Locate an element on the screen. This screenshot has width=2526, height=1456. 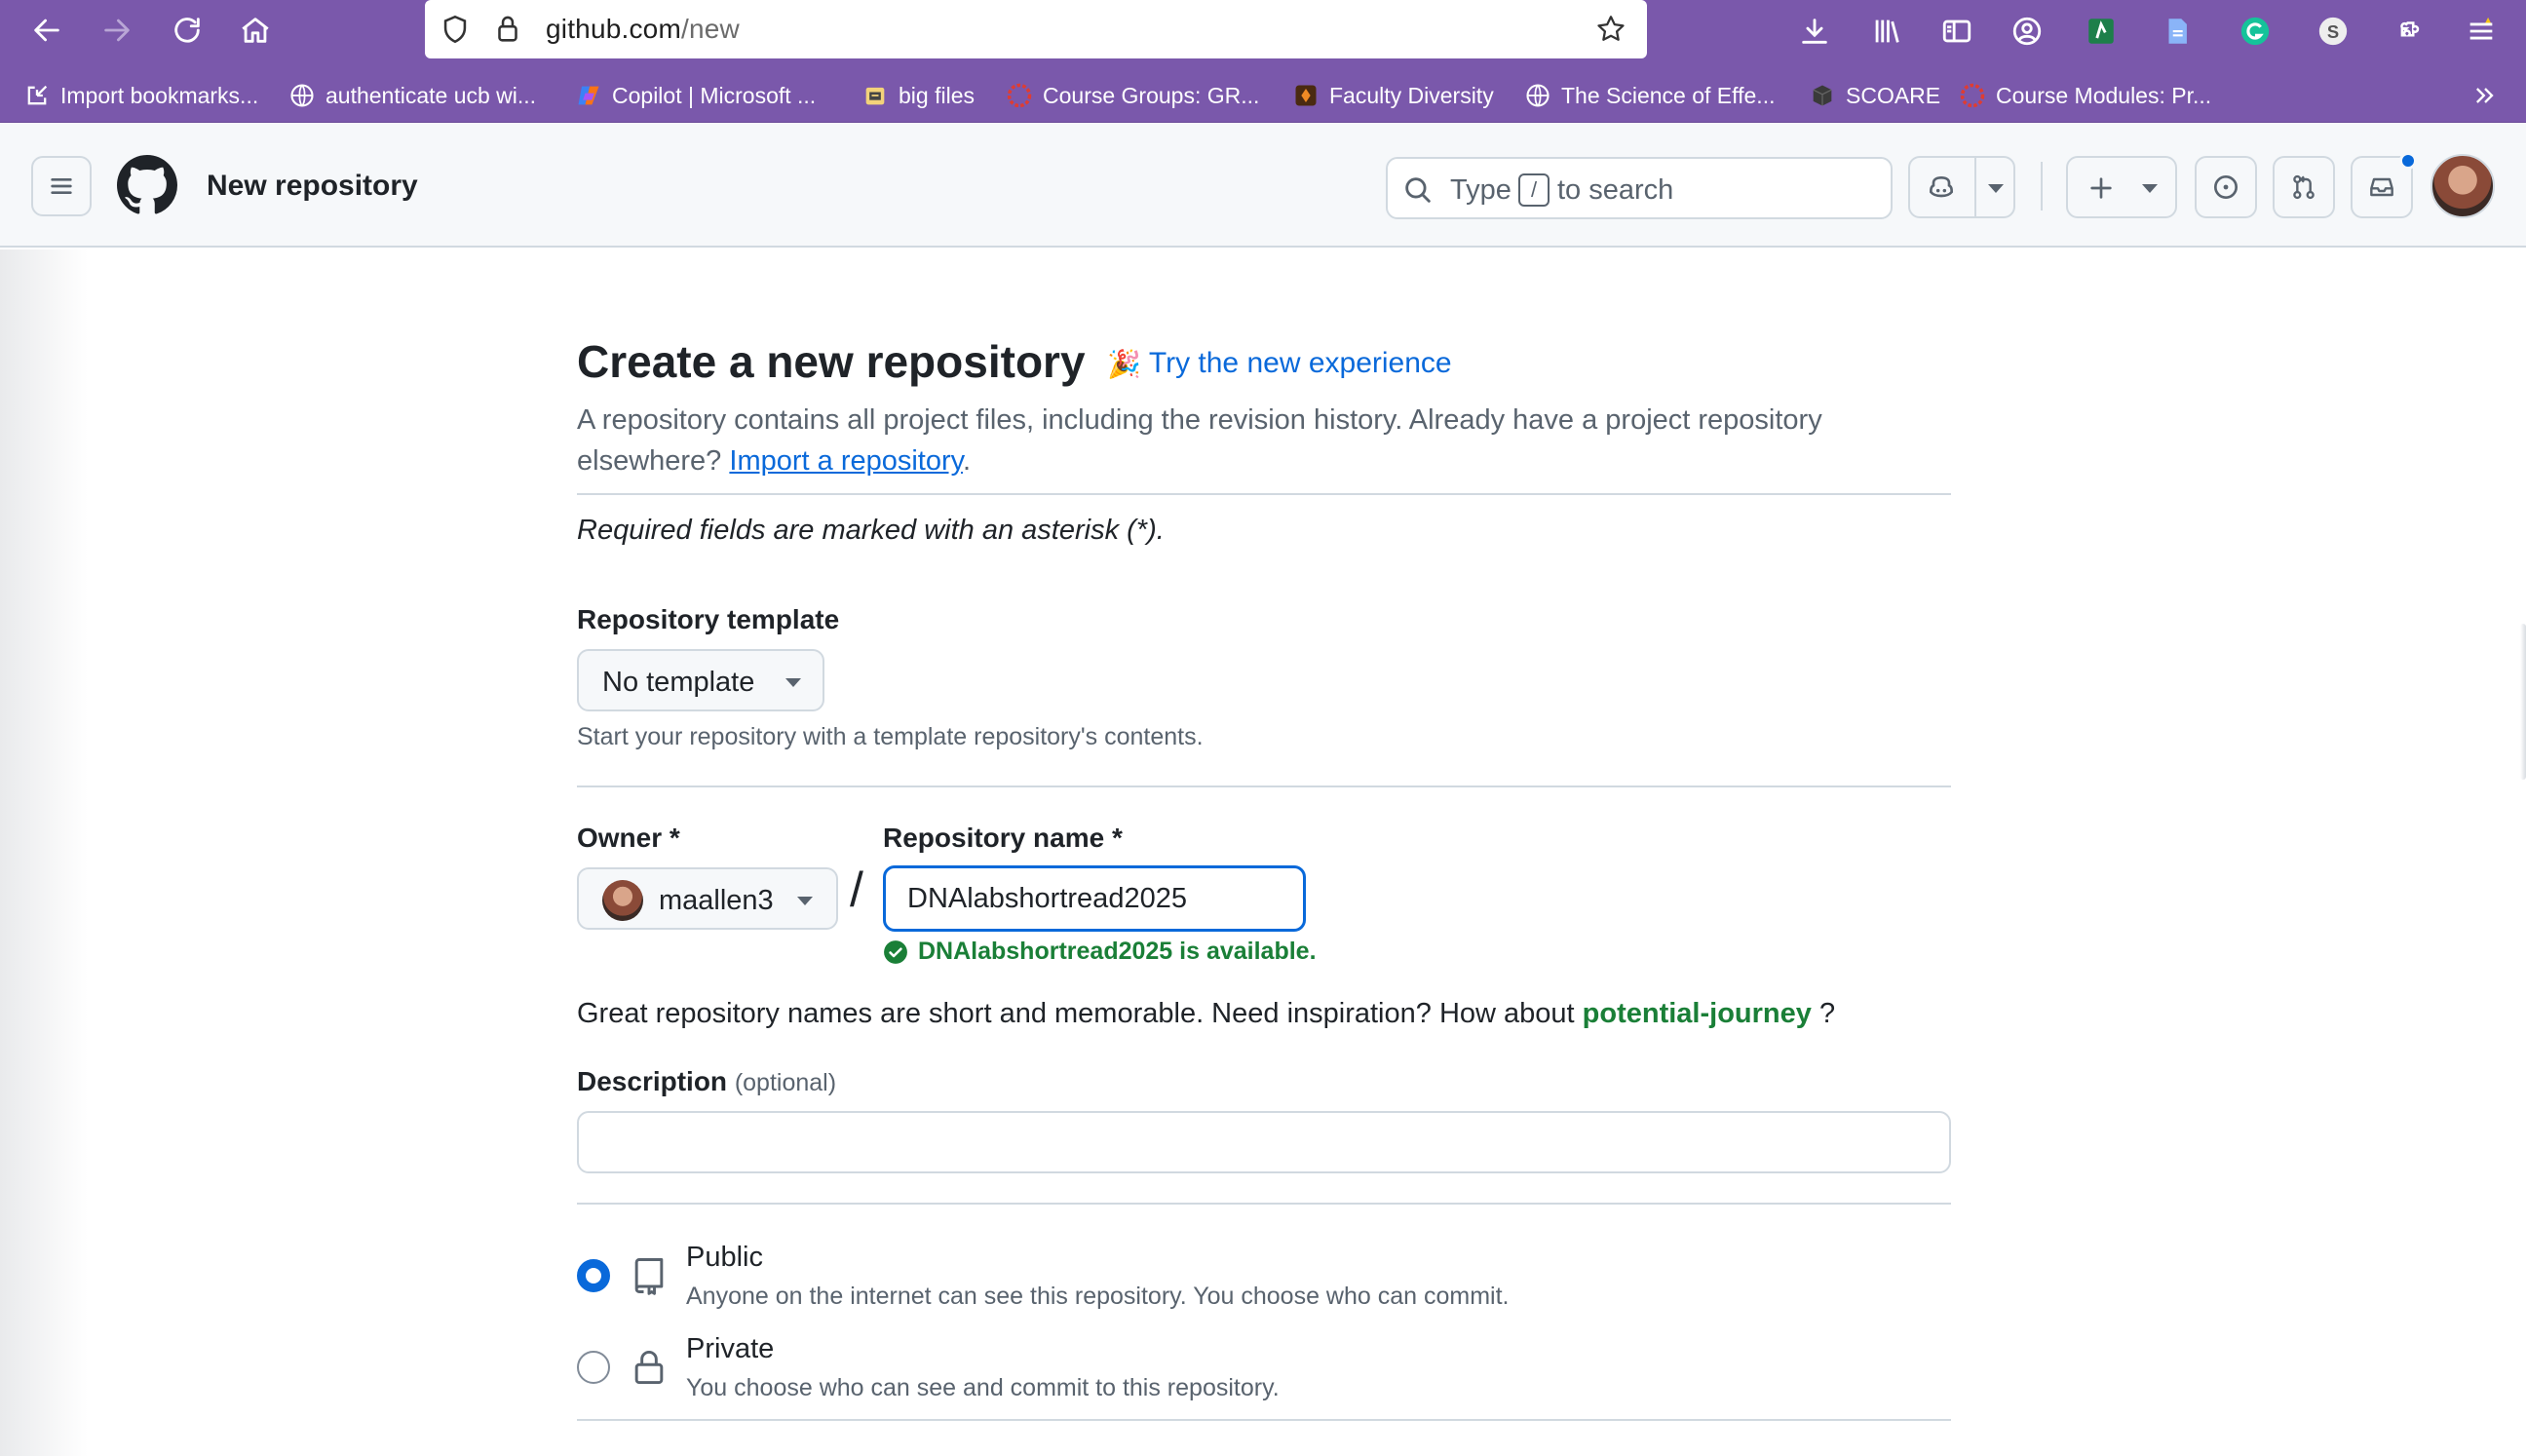
header-divider is located at coordinates (2042, 186).